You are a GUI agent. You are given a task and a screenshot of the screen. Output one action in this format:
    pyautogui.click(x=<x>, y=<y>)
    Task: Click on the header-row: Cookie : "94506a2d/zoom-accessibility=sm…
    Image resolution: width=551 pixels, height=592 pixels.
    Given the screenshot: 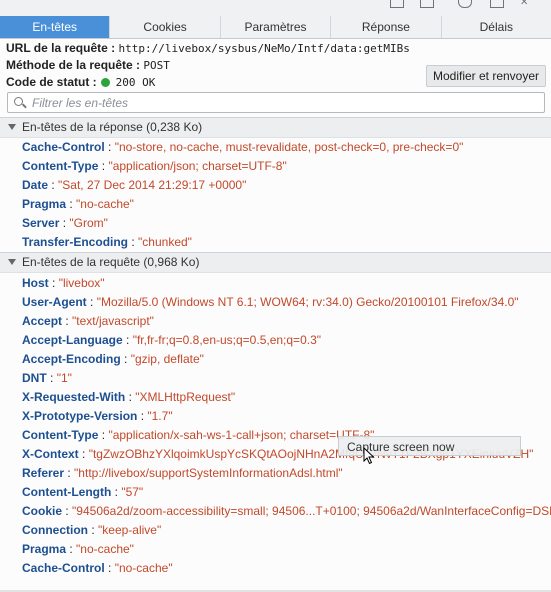 What is the action you would take?
    pyautogui.click(x=275, y=511)
    